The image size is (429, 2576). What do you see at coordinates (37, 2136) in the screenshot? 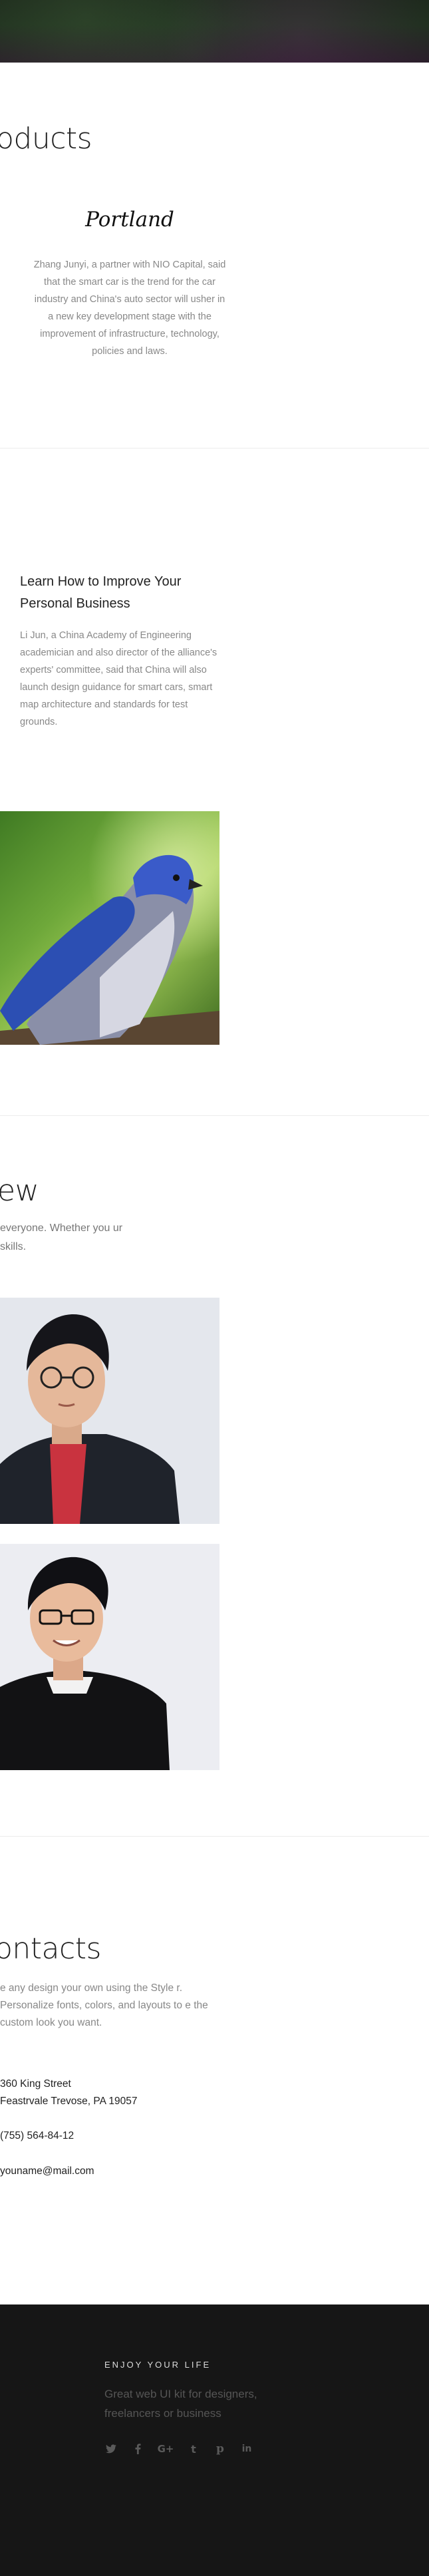
I see `contact-phone: (755) 564-84-12` at bounding box center [37, 2136].